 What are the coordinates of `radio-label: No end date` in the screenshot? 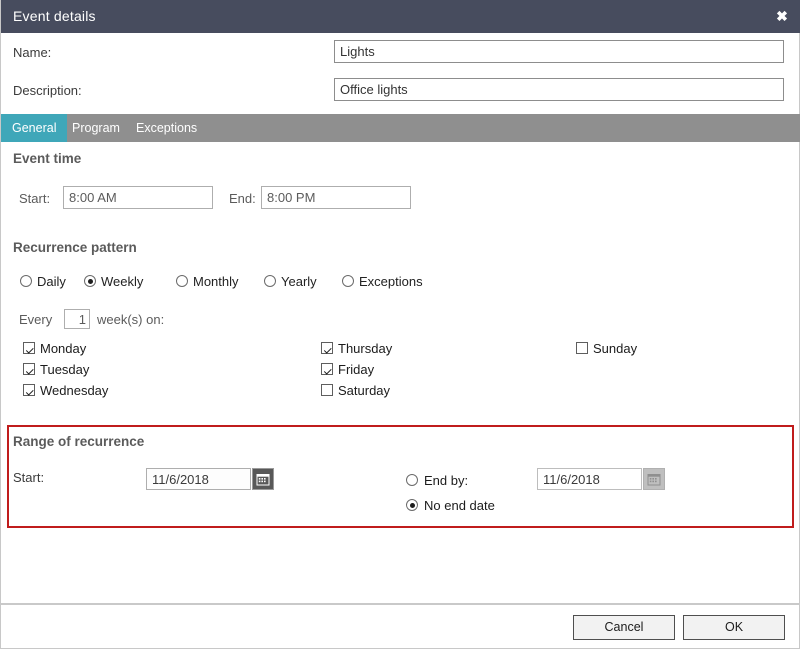 It's located at (459, 505).